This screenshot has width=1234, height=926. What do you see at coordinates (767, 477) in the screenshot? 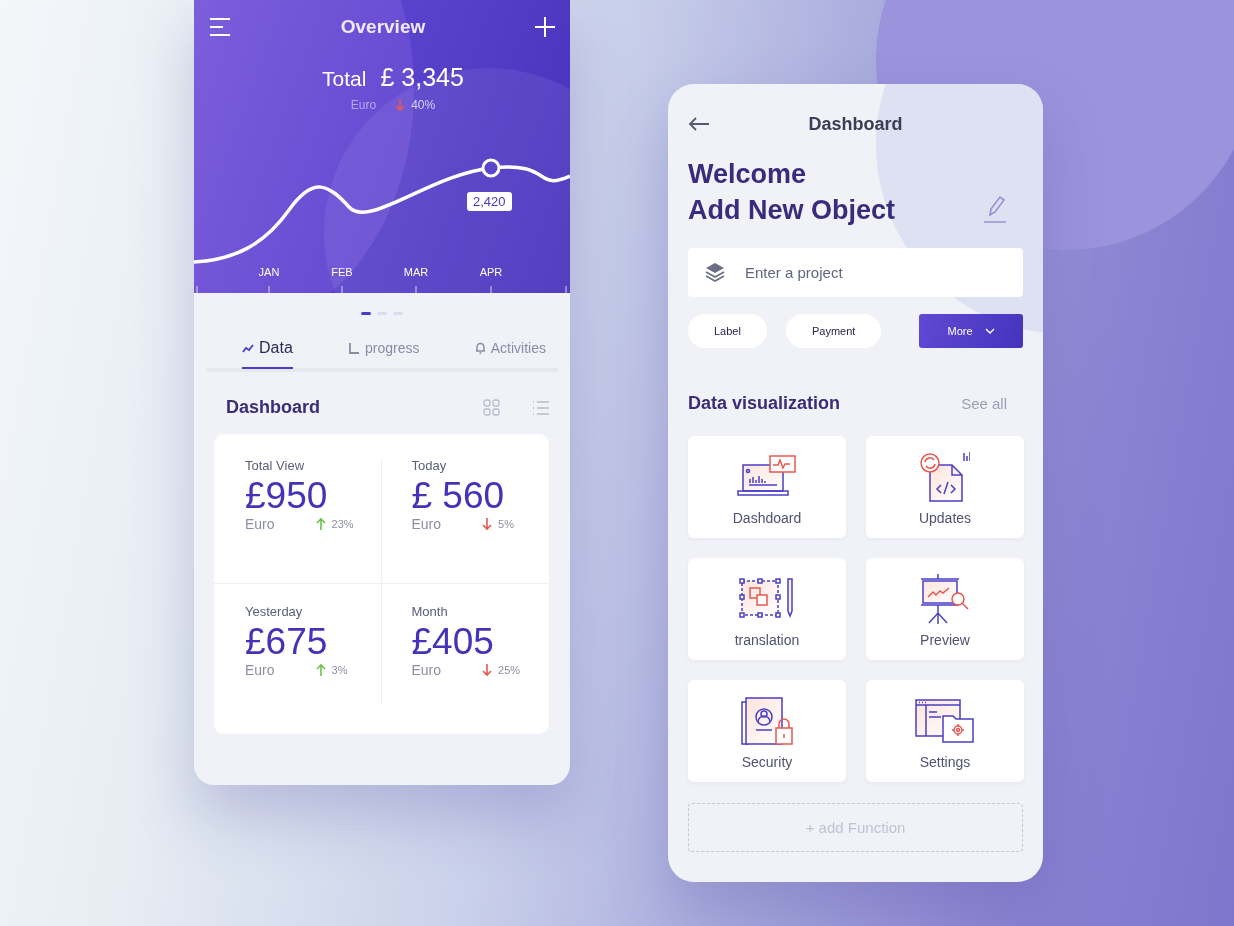
I see `laptop-chart-icon` at bounding box center [767, 477].